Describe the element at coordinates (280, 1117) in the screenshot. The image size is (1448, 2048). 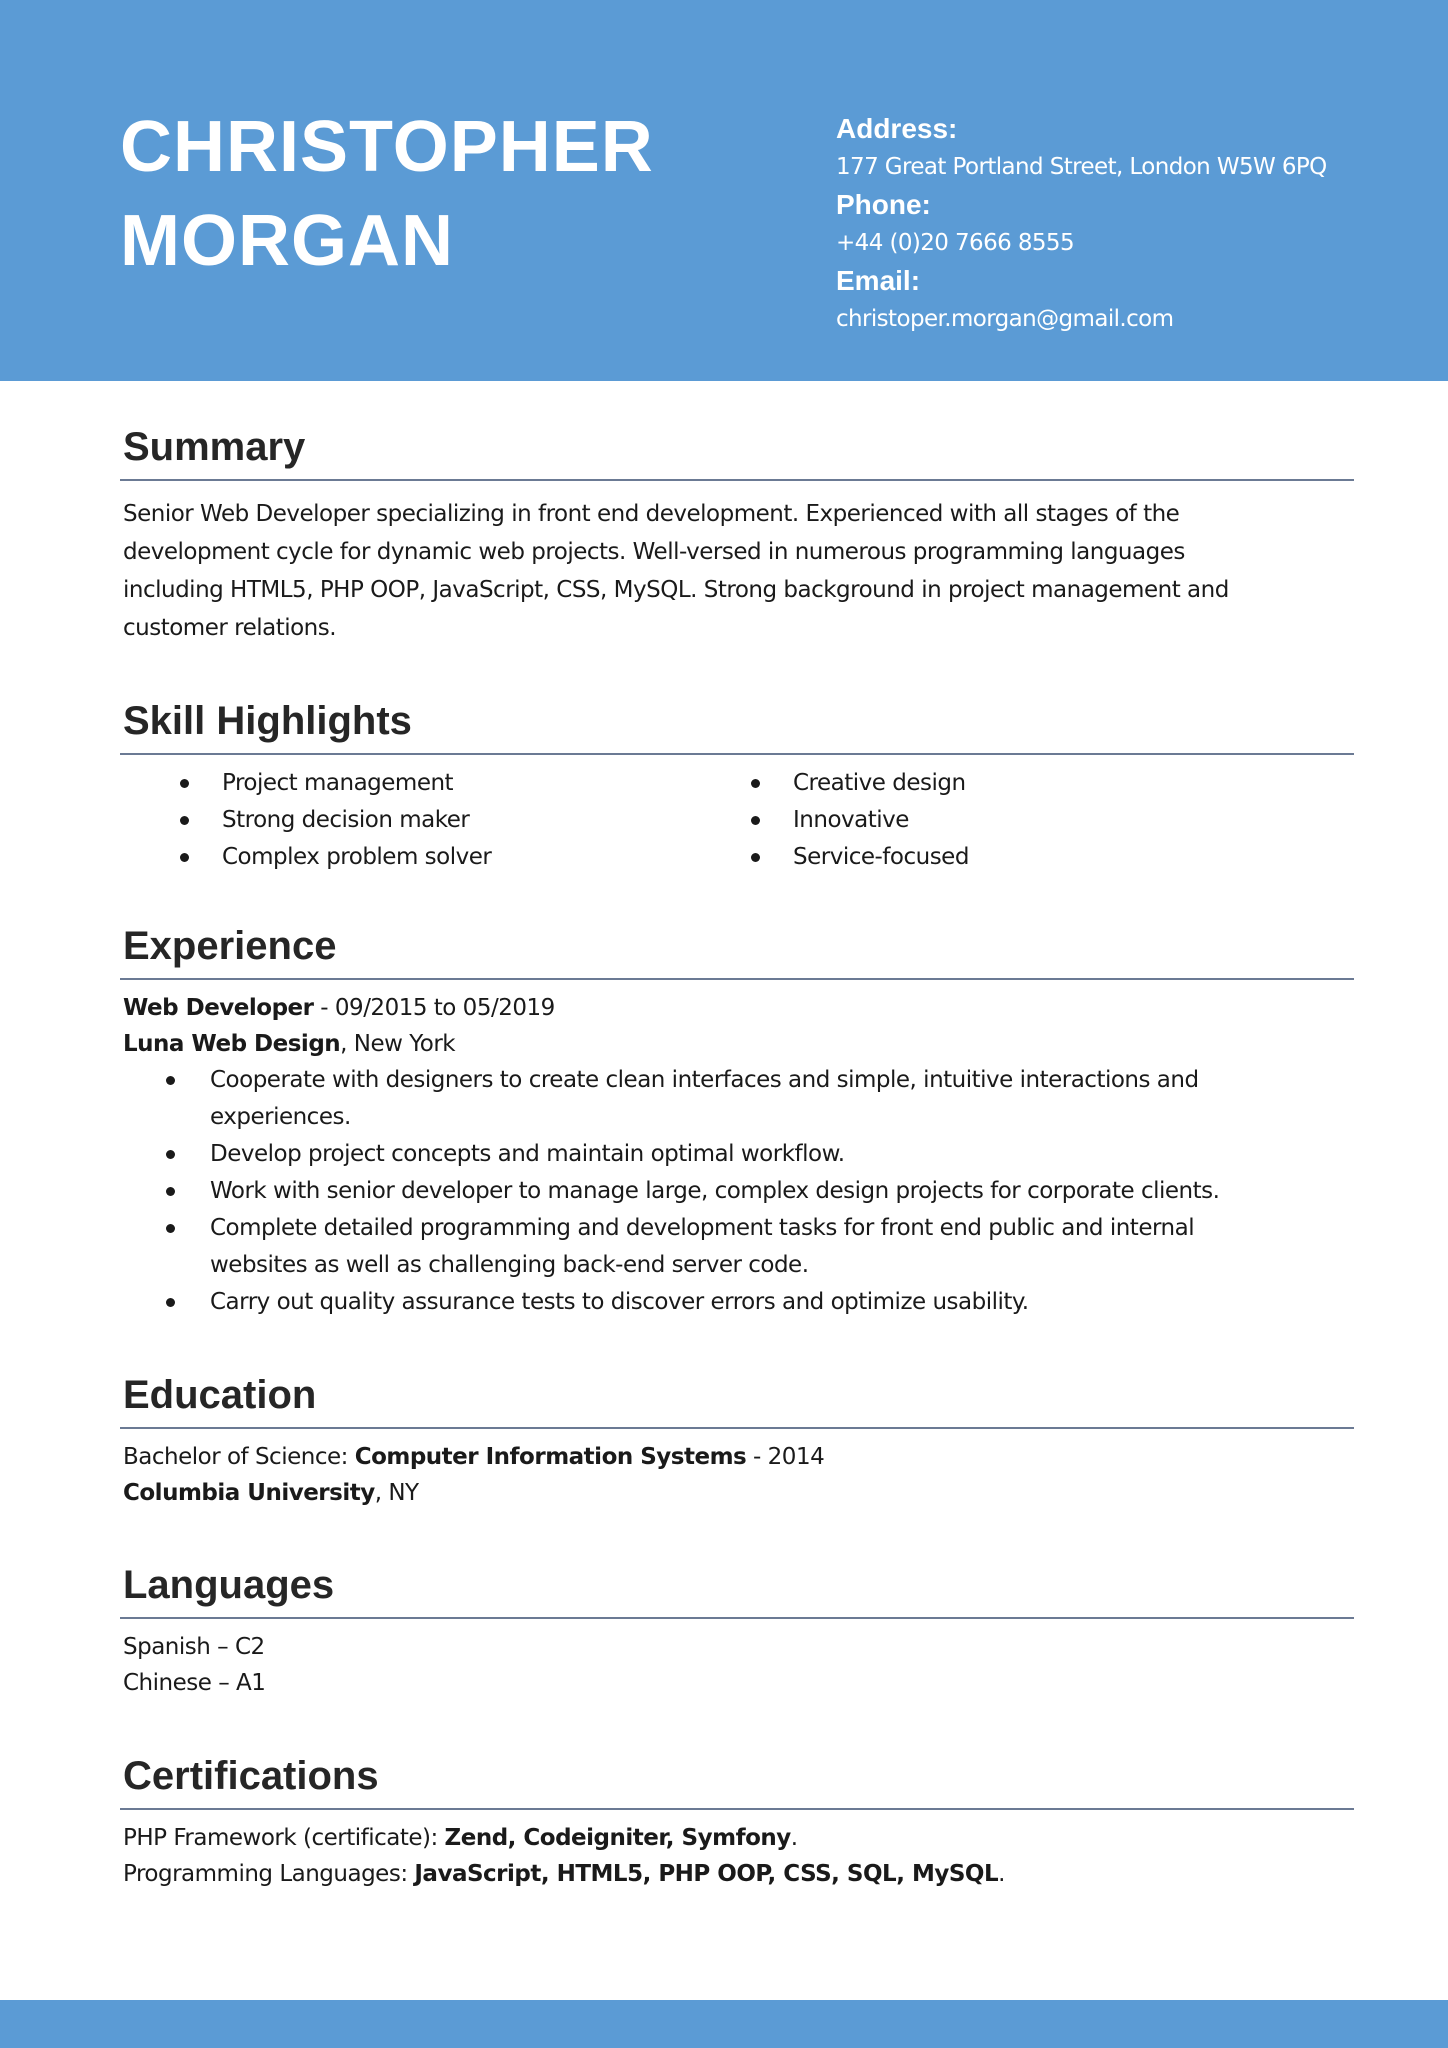
I see `item-line: experiences.` at that location.